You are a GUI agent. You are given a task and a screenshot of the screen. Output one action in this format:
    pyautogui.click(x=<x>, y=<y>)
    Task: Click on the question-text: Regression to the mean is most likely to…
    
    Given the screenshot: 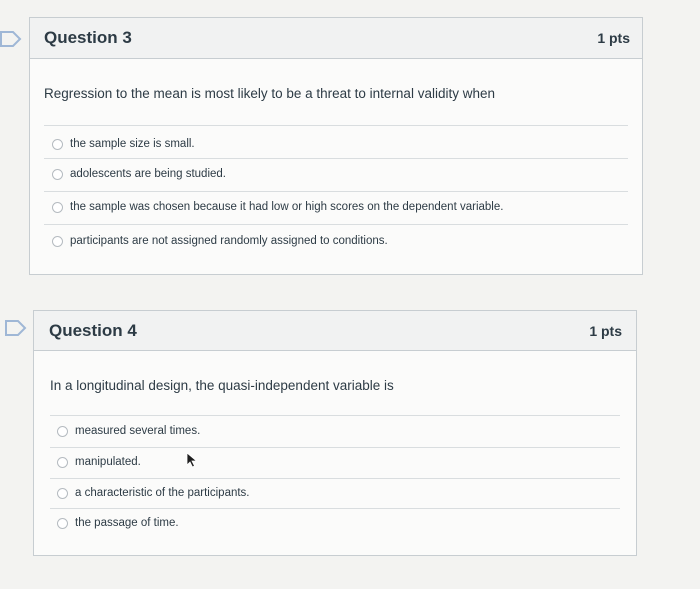 What is the action you would take?
    pyautogui.click(x=269, y=93)
    